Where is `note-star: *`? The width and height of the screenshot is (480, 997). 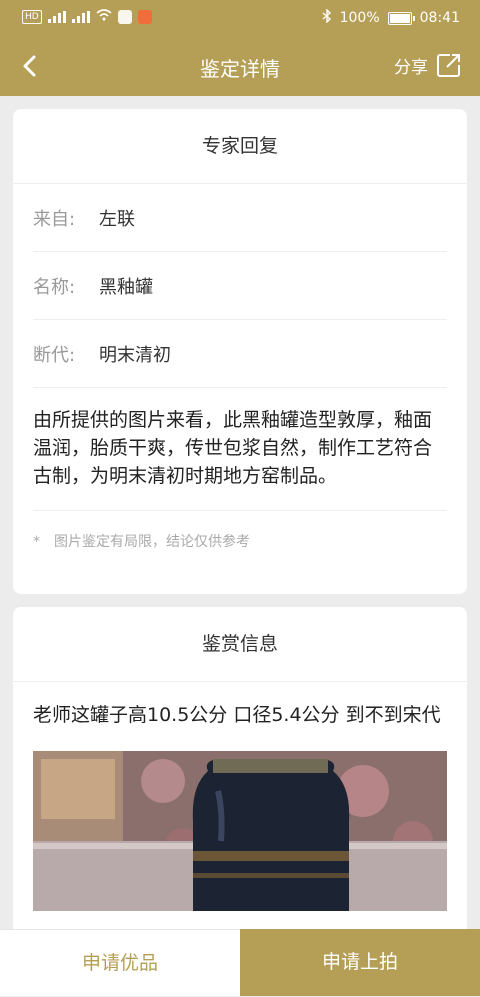 note-star: * is located at coordinates (36, 542).